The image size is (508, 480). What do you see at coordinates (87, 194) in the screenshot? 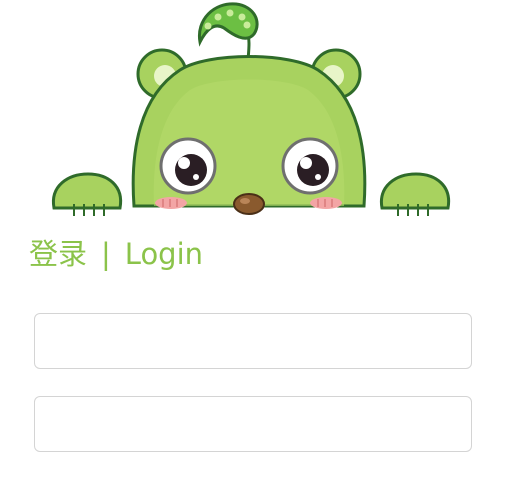
I see `paw-left-icon` at bounding box center [87, 194].